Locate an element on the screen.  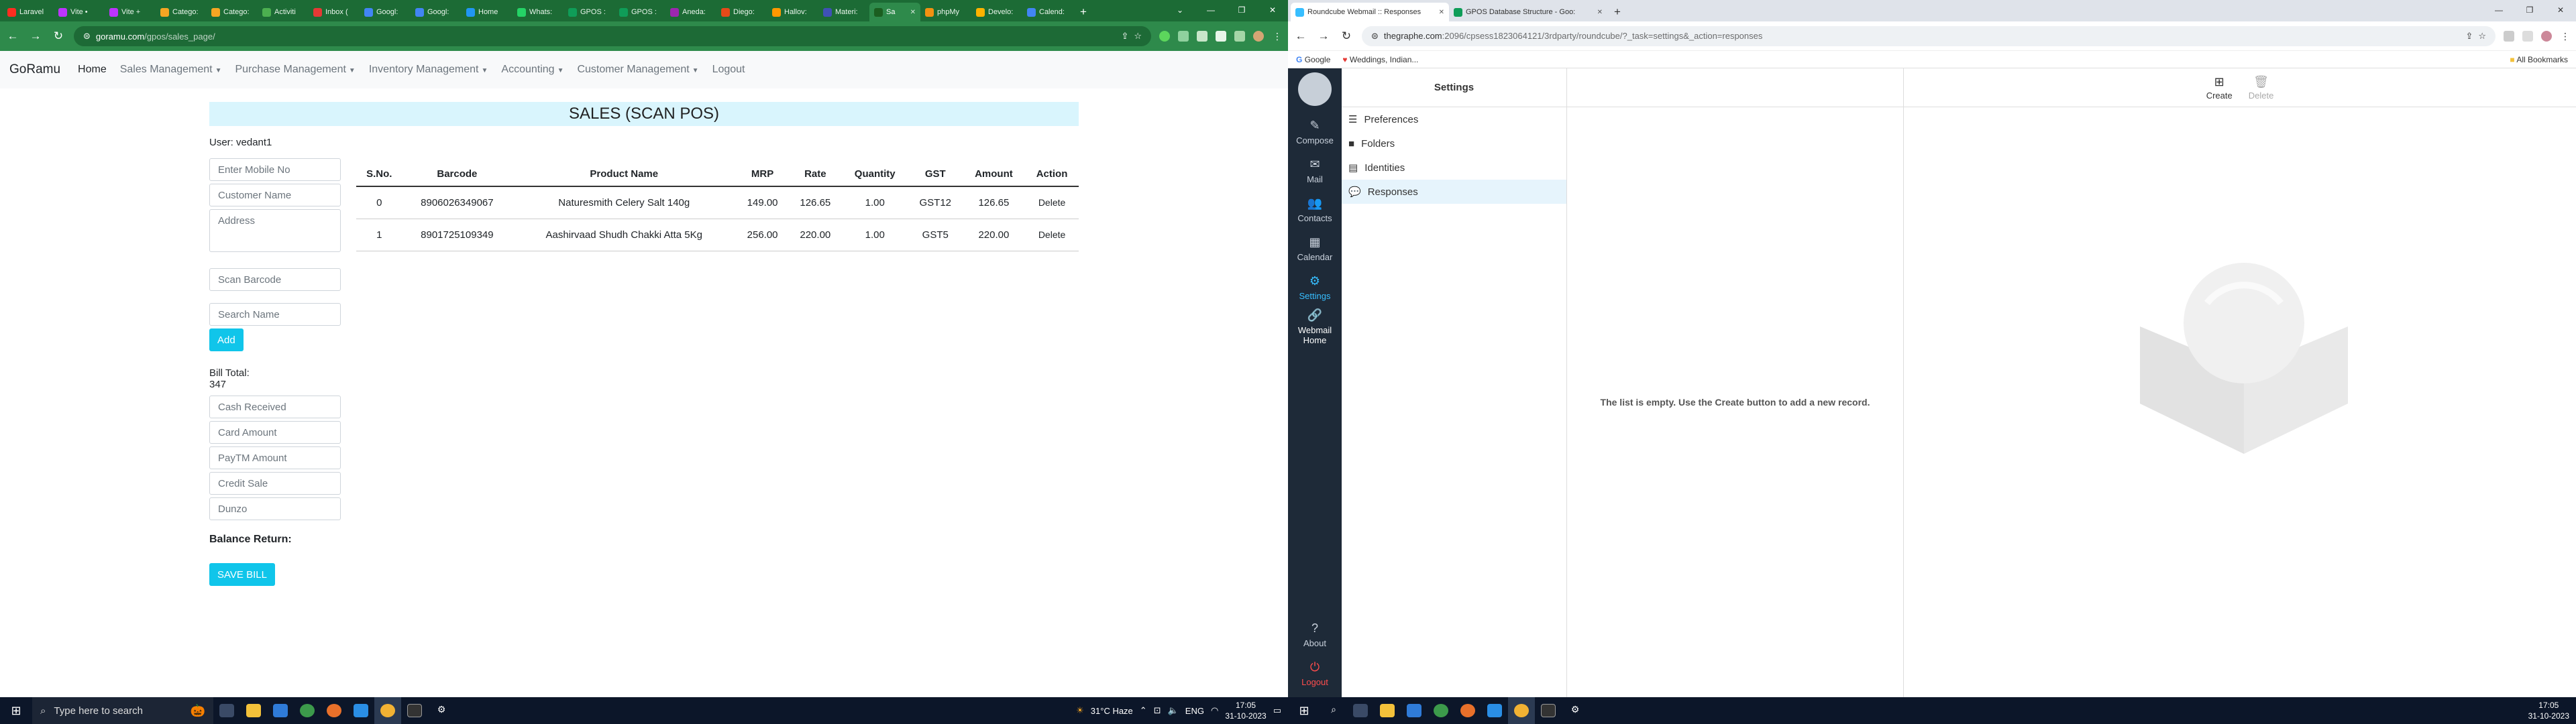
close-window-button: ✕ is located at coordinates (1272, 10).